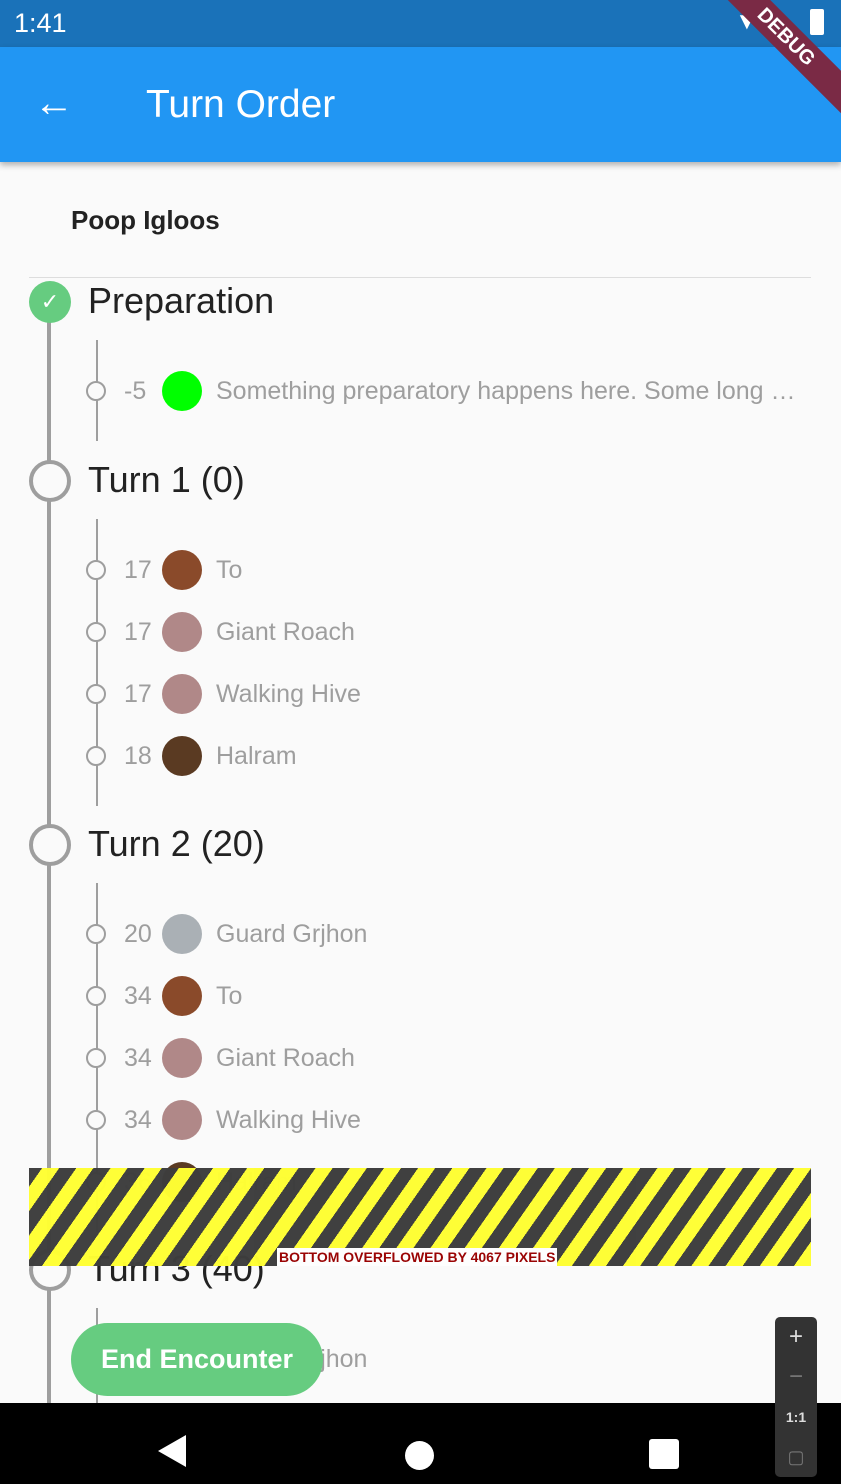 The image size is (841, 1484). Describe the element at coordinates (292, 933) in the screenshot. I see `entry-name: Guard Grjhon` at that location.